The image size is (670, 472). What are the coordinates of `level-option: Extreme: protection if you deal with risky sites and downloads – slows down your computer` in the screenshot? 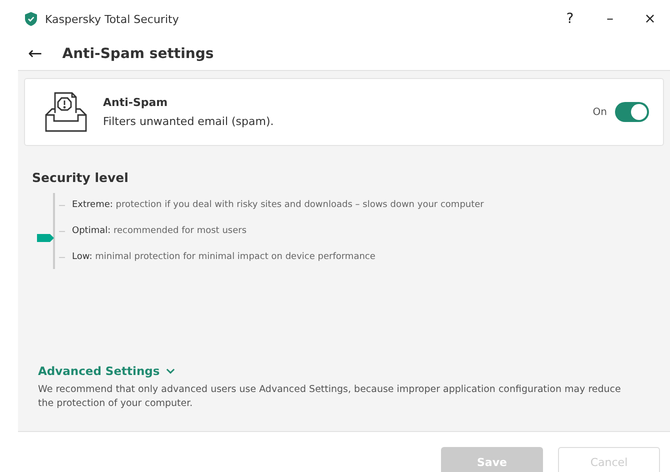 It's located at (278, 205).